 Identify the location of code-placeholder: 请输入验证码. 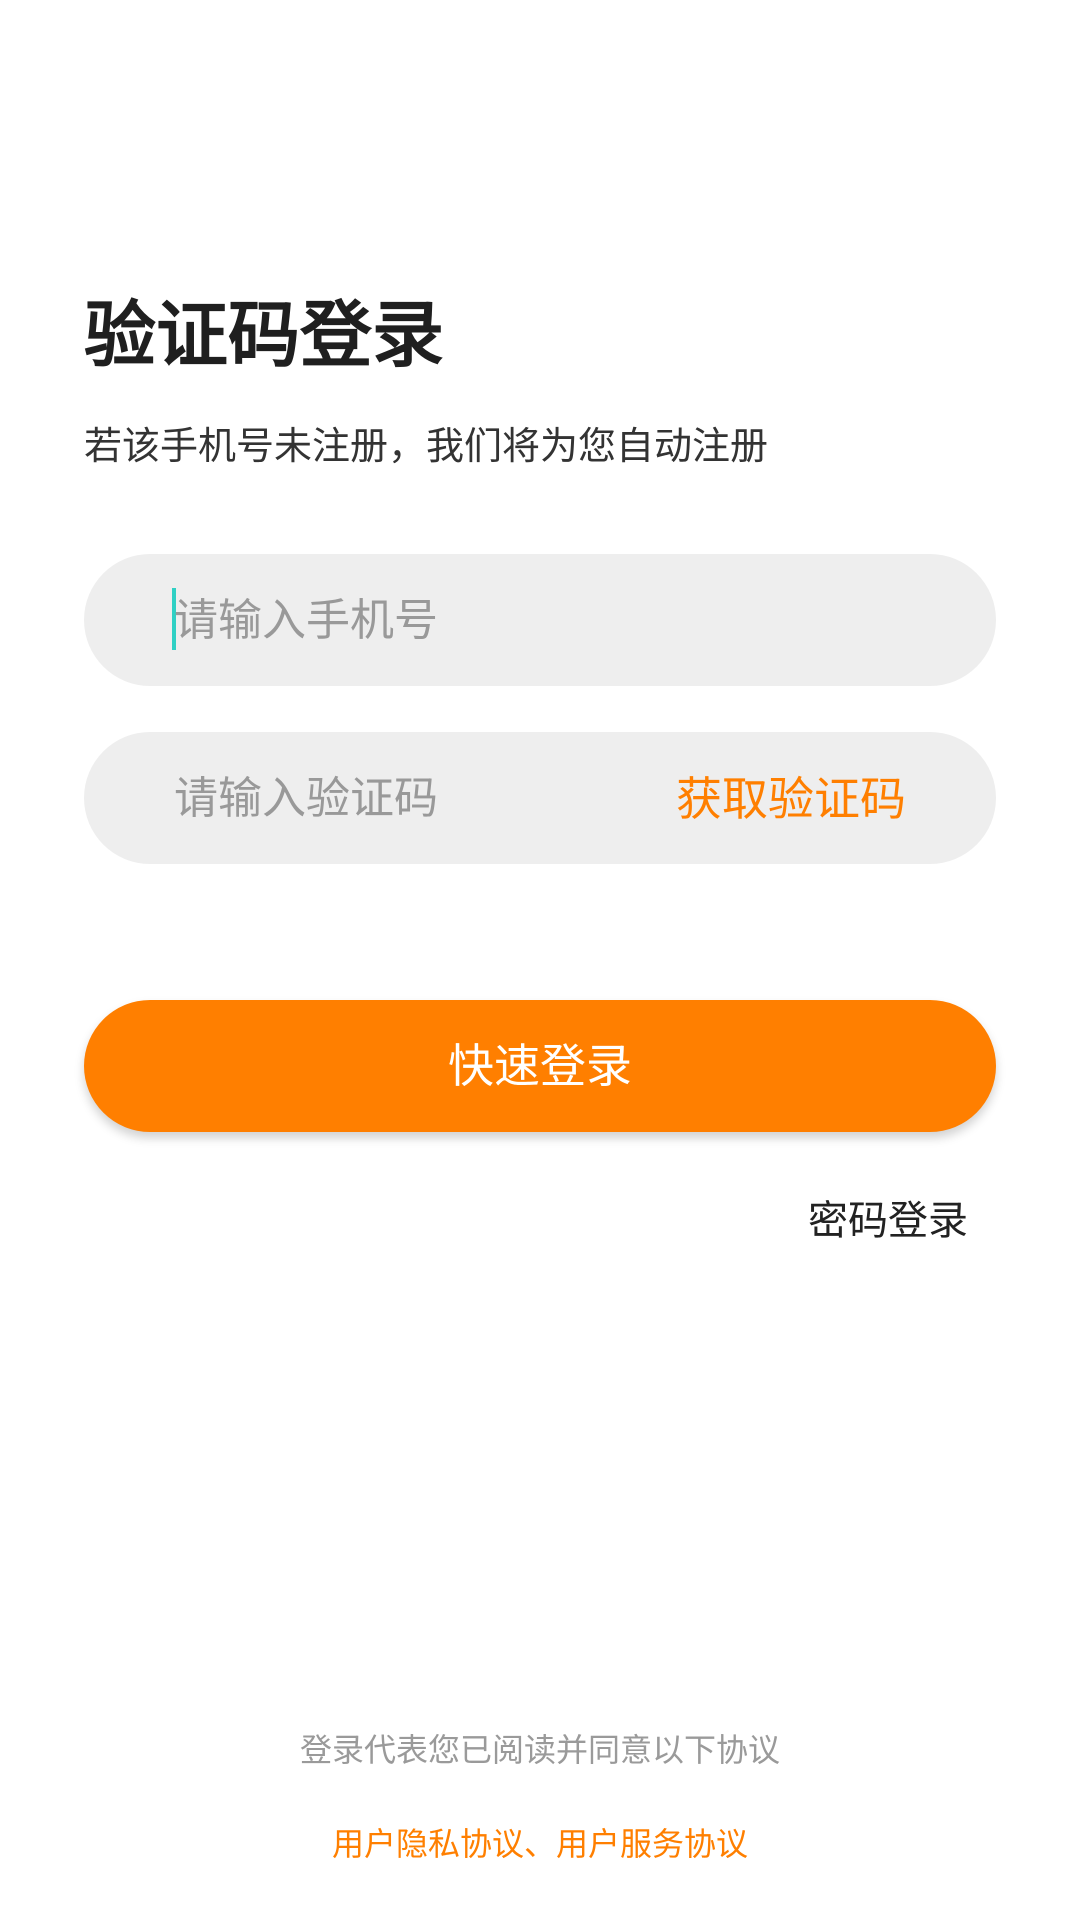
(306, 798).